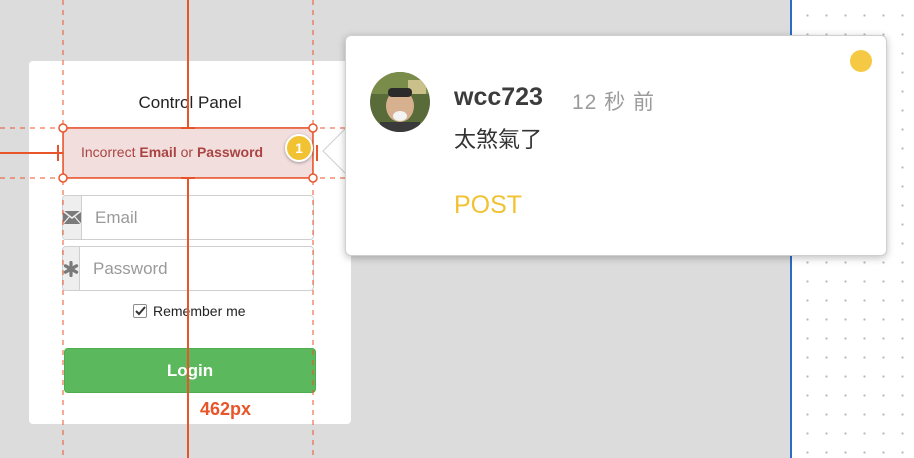 This screenshot has width=914, height=458. What do you see at coordinates (488, 205) in the screenshot?
I see `post-button: POST` at bounding box center [488, 205].